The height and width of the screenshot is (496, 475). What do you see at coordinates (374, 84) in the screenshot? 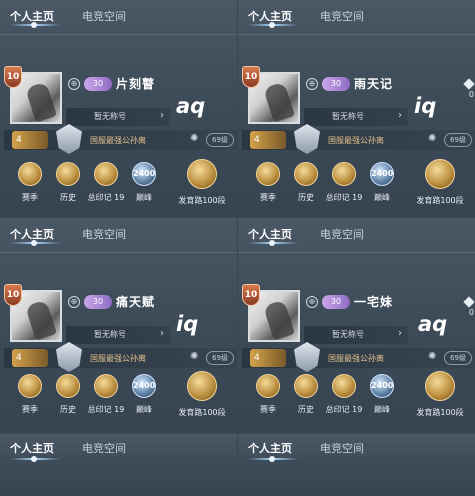
I see `player-name: 雨天记` at bounding box center [374, 84].